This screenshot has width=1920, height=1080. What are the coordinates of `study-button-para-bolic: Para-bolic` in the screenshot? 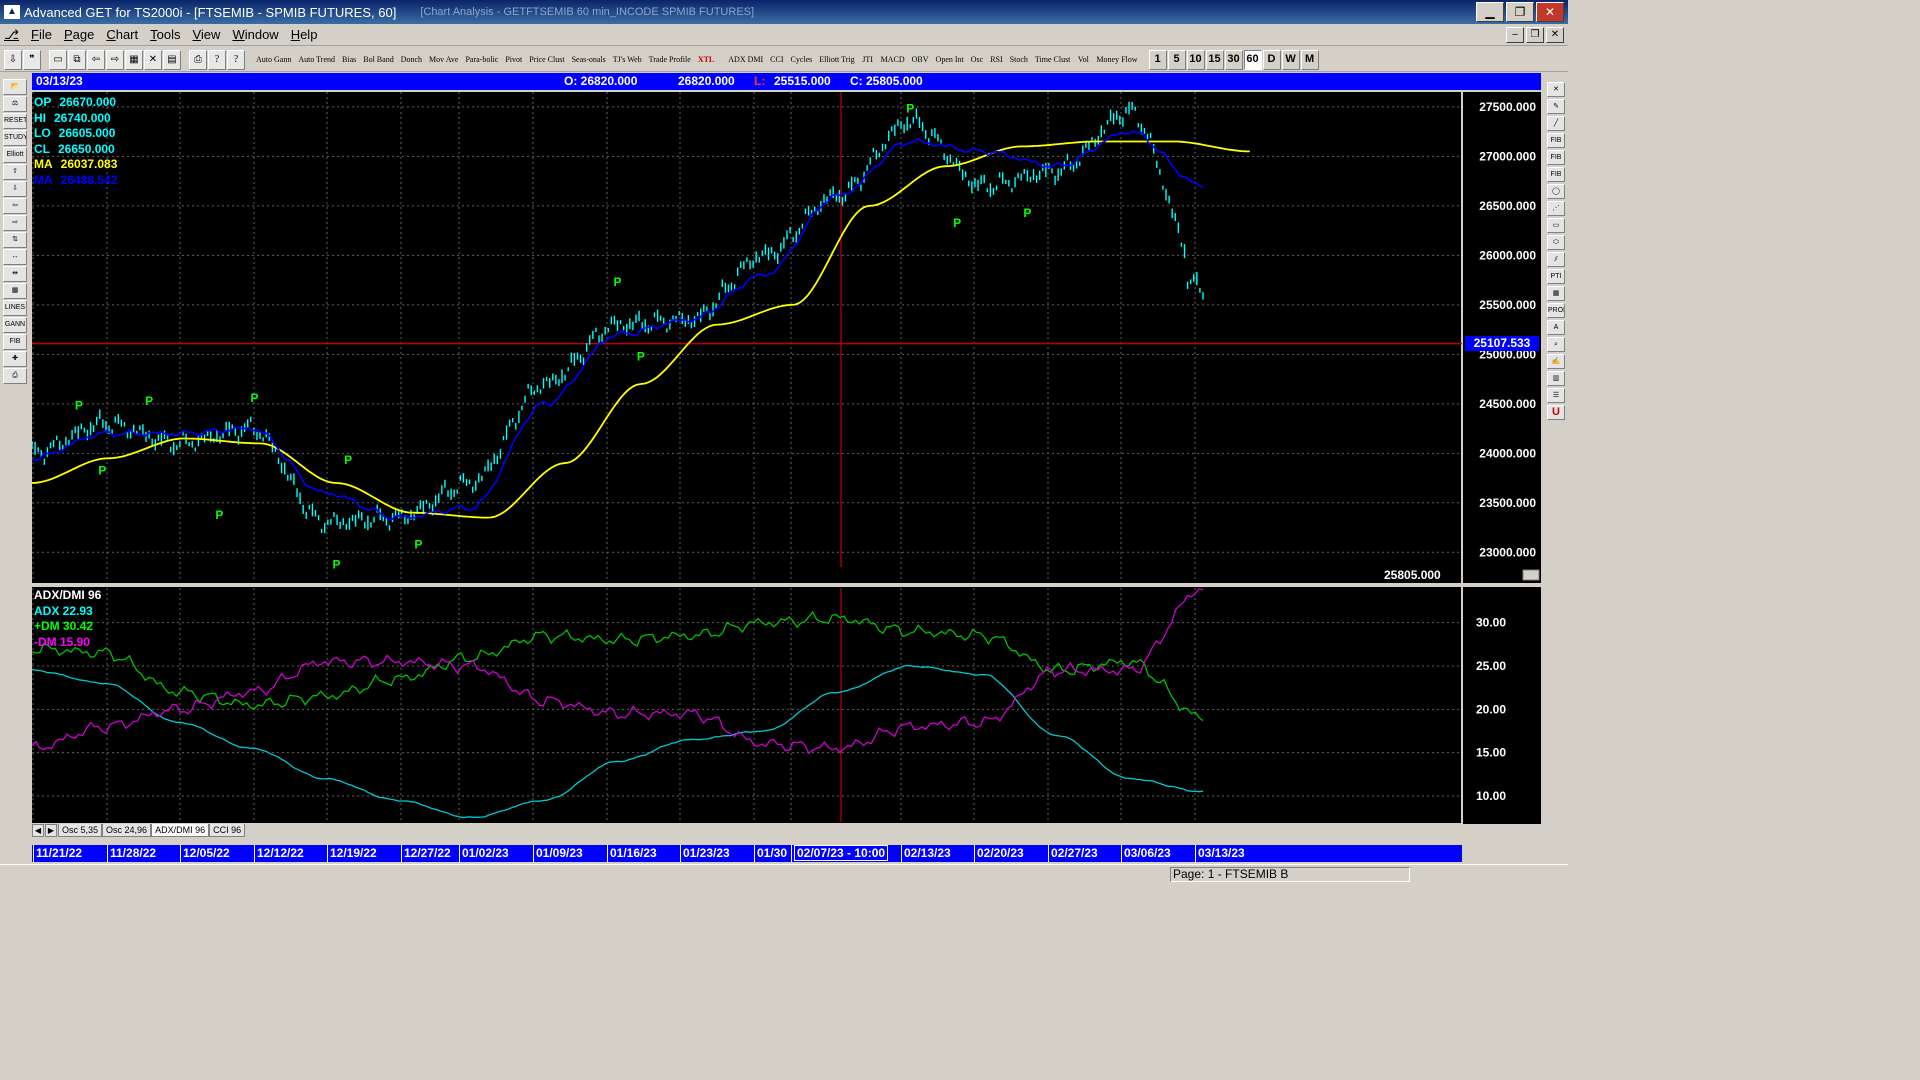 It's located at (482, 59).